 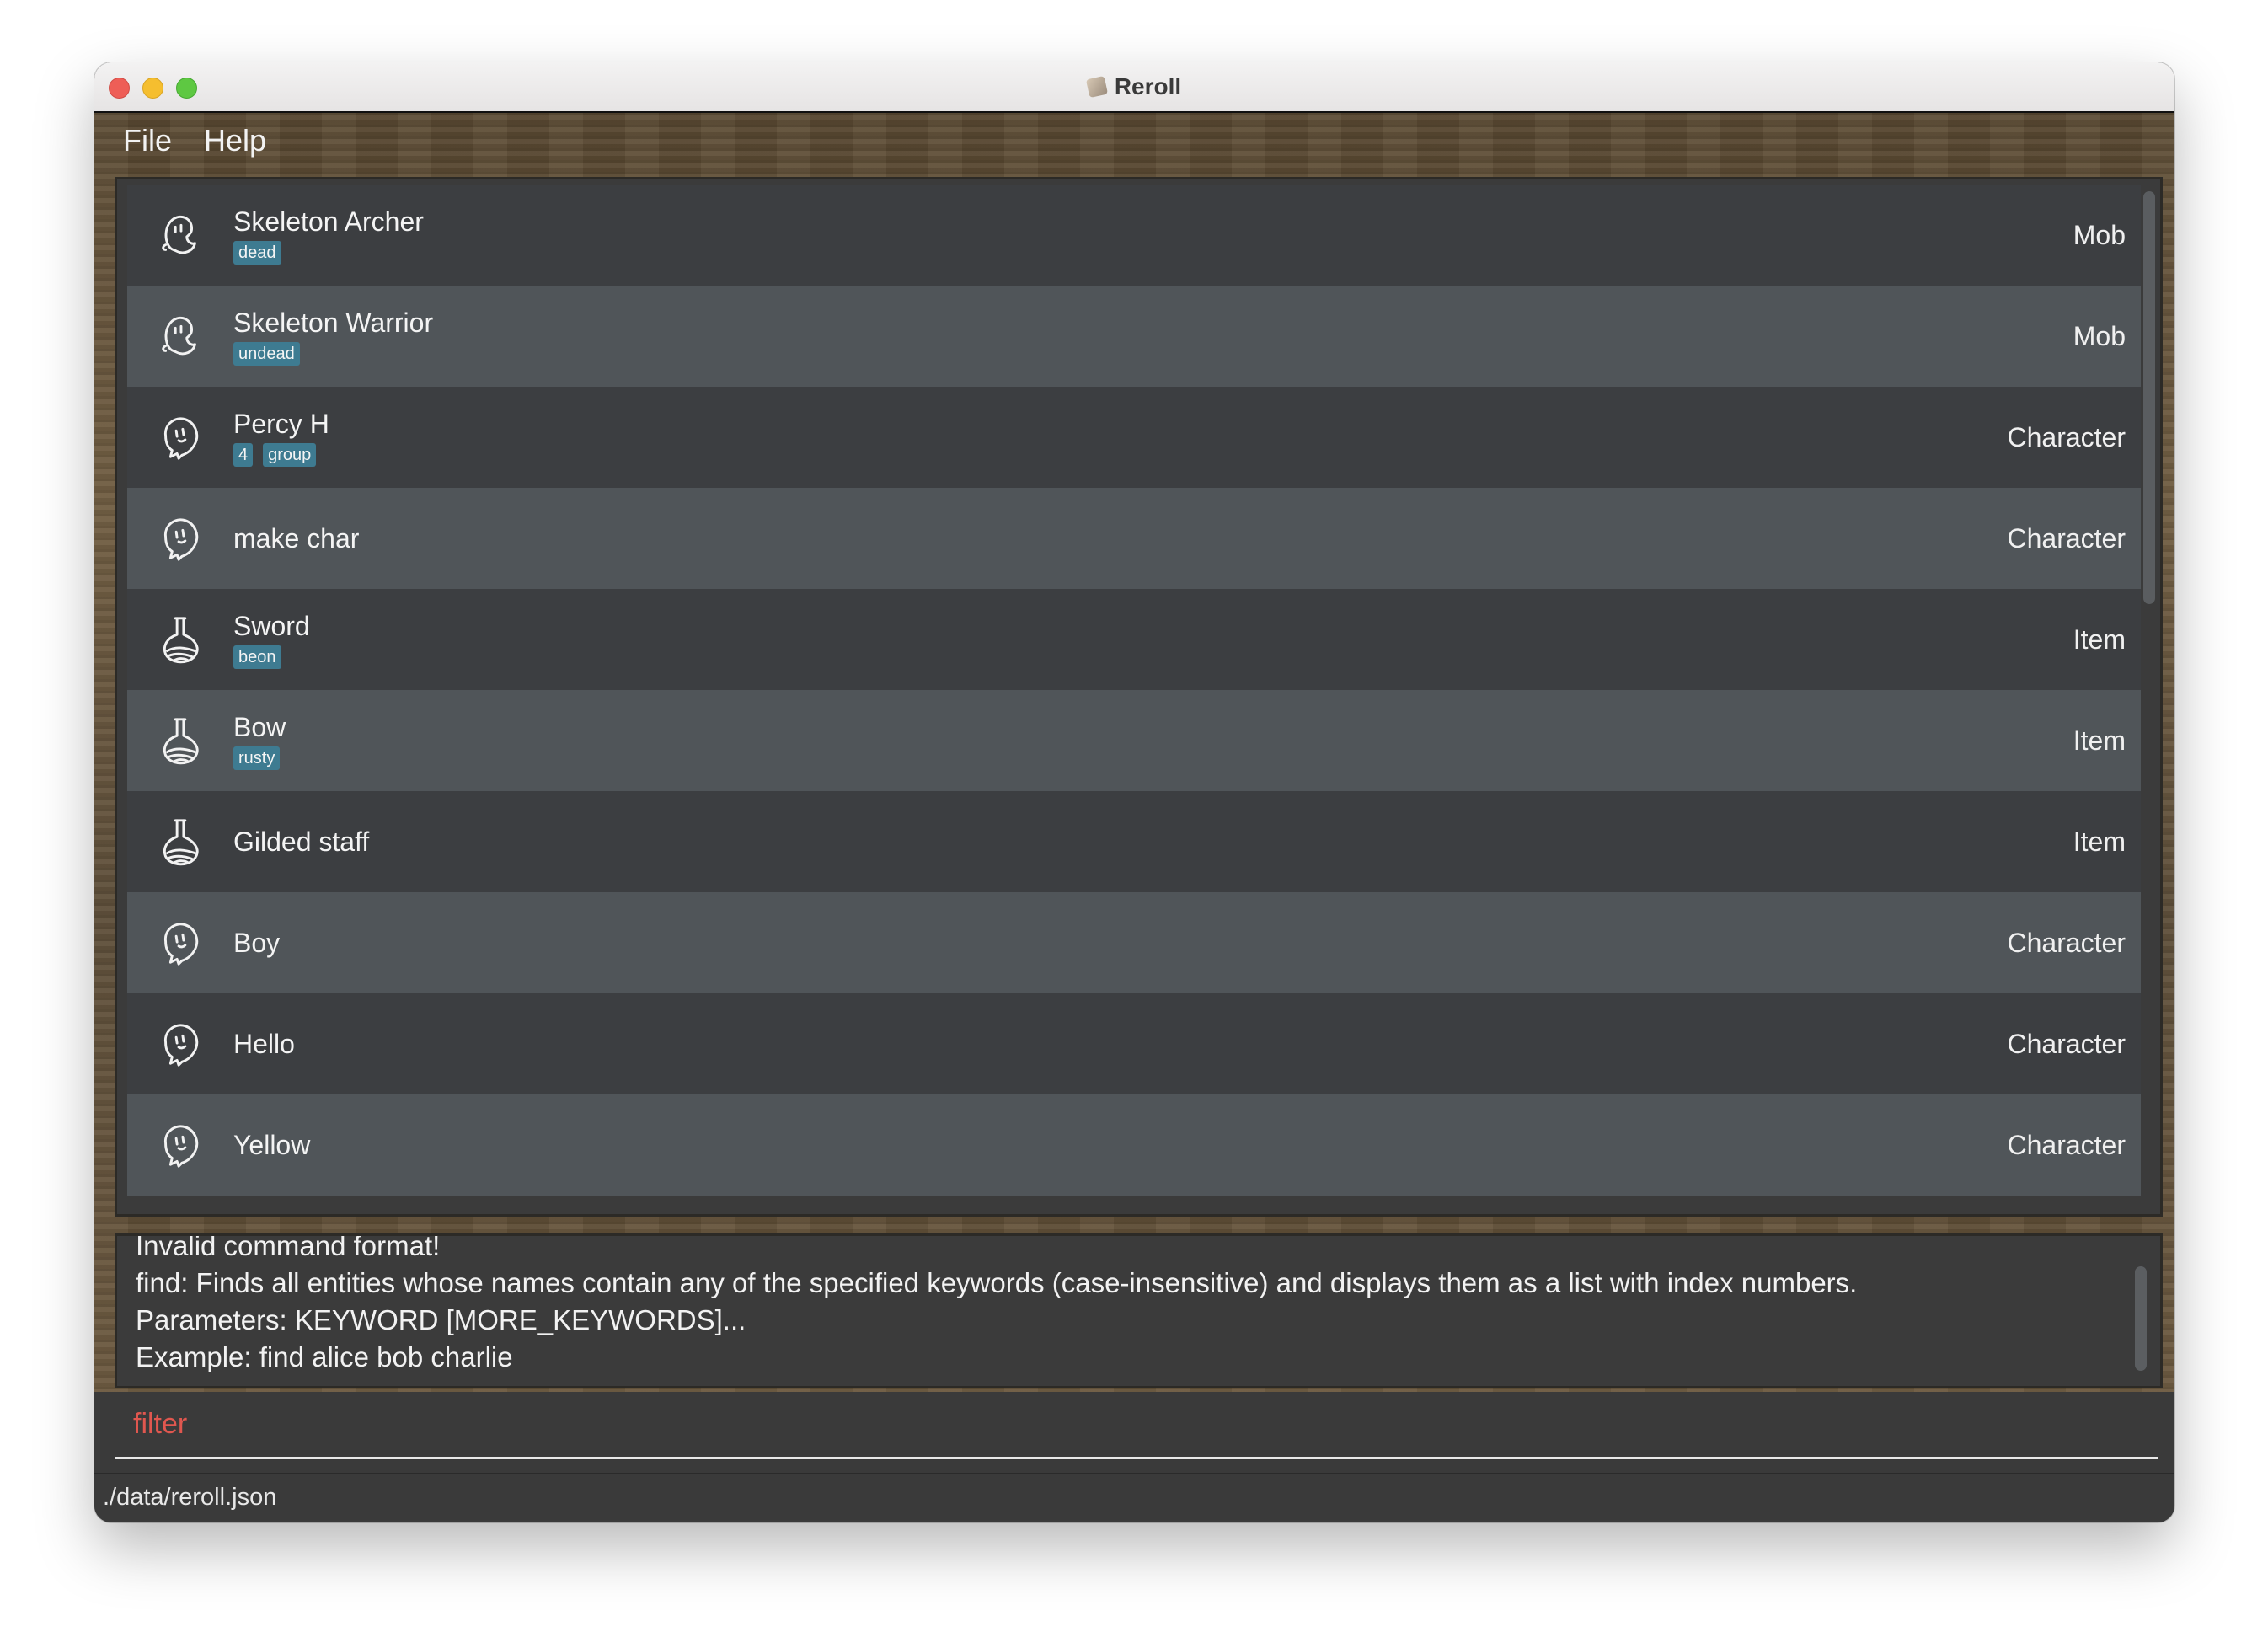 I want to click on entity-name: Boy, so click(x=257, y=943).